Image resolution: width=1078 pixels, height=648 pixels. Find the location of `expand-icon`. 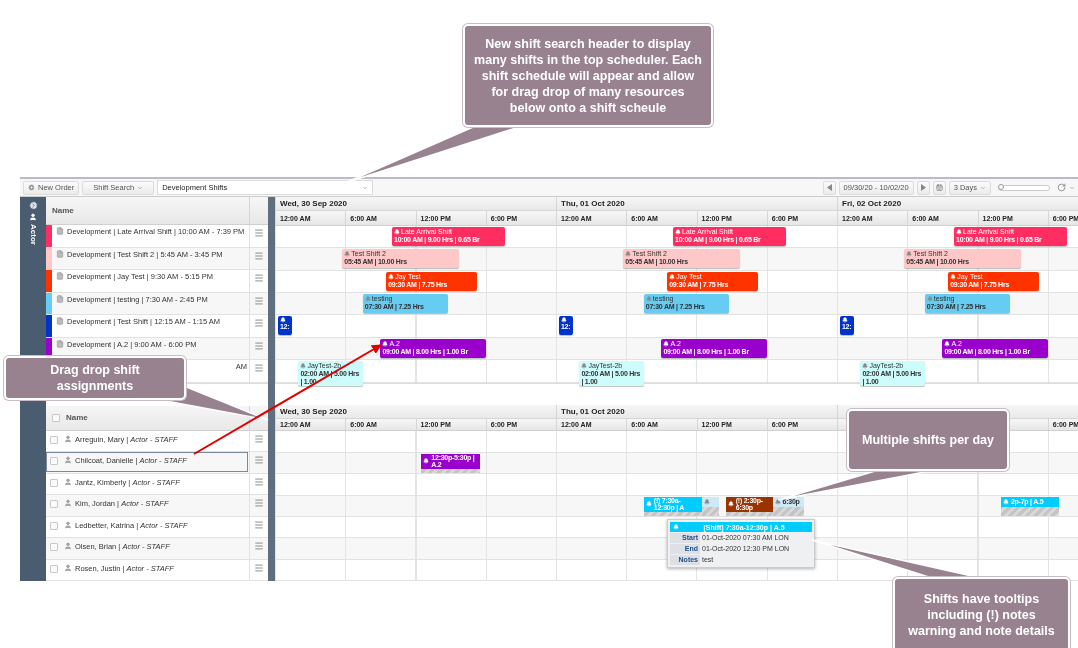

expand-icon is located at coordinates (33, 205).